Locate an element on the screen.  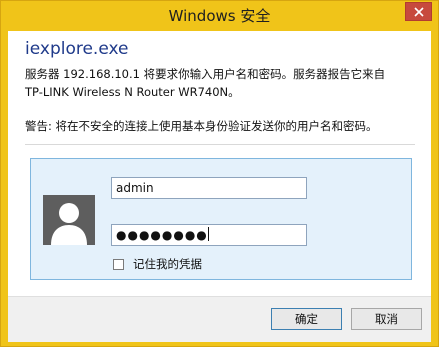
remember-checkbox is located at coordinates (118, 264).